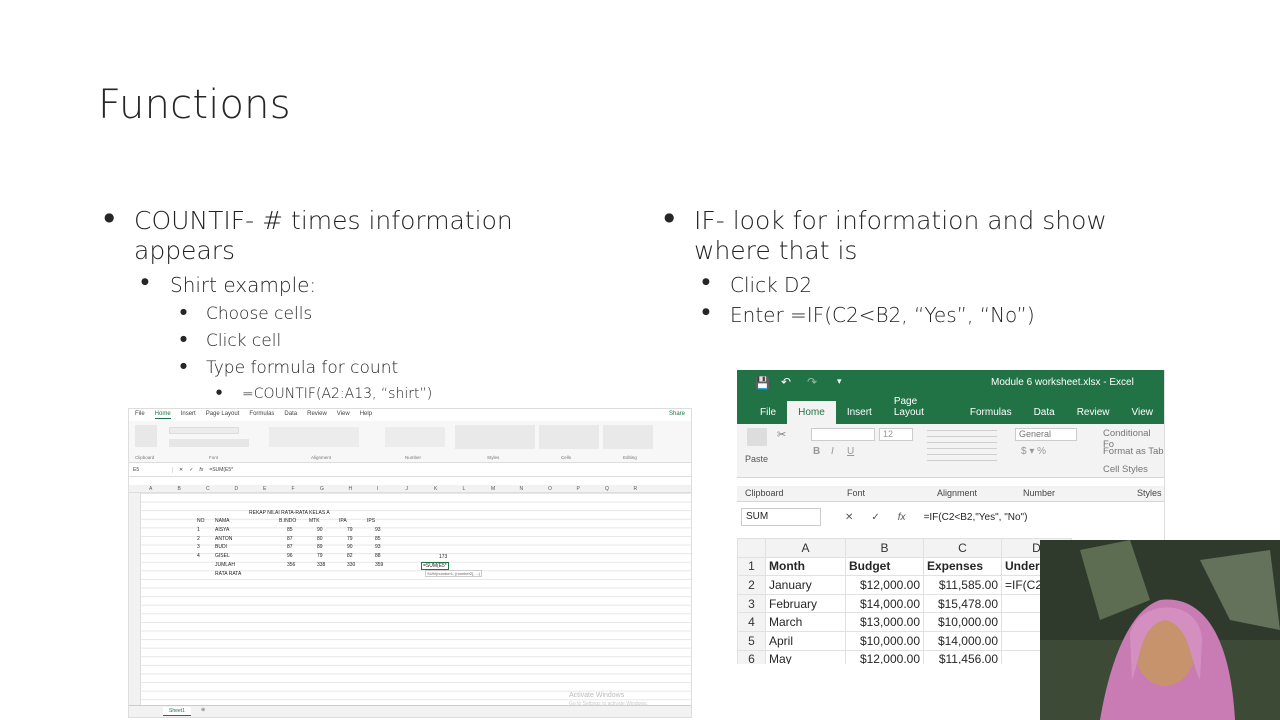  What do you see at coordinates (832, 451) in the screenshot?
I see `italic-button: I` at bounding box center [832, 451].